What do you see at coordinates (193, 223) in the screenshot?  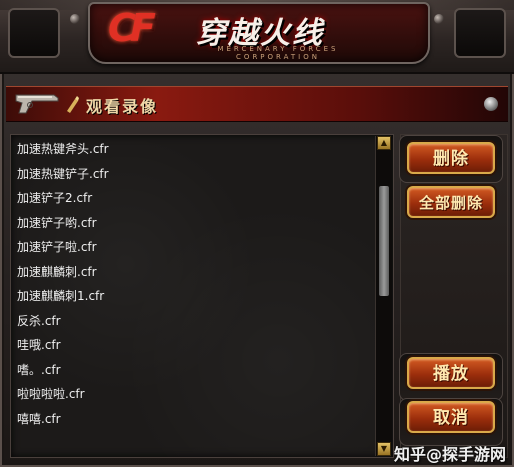 I see `recording-item: 加速铲子哟.cfr` at bounding box center [193, 223].